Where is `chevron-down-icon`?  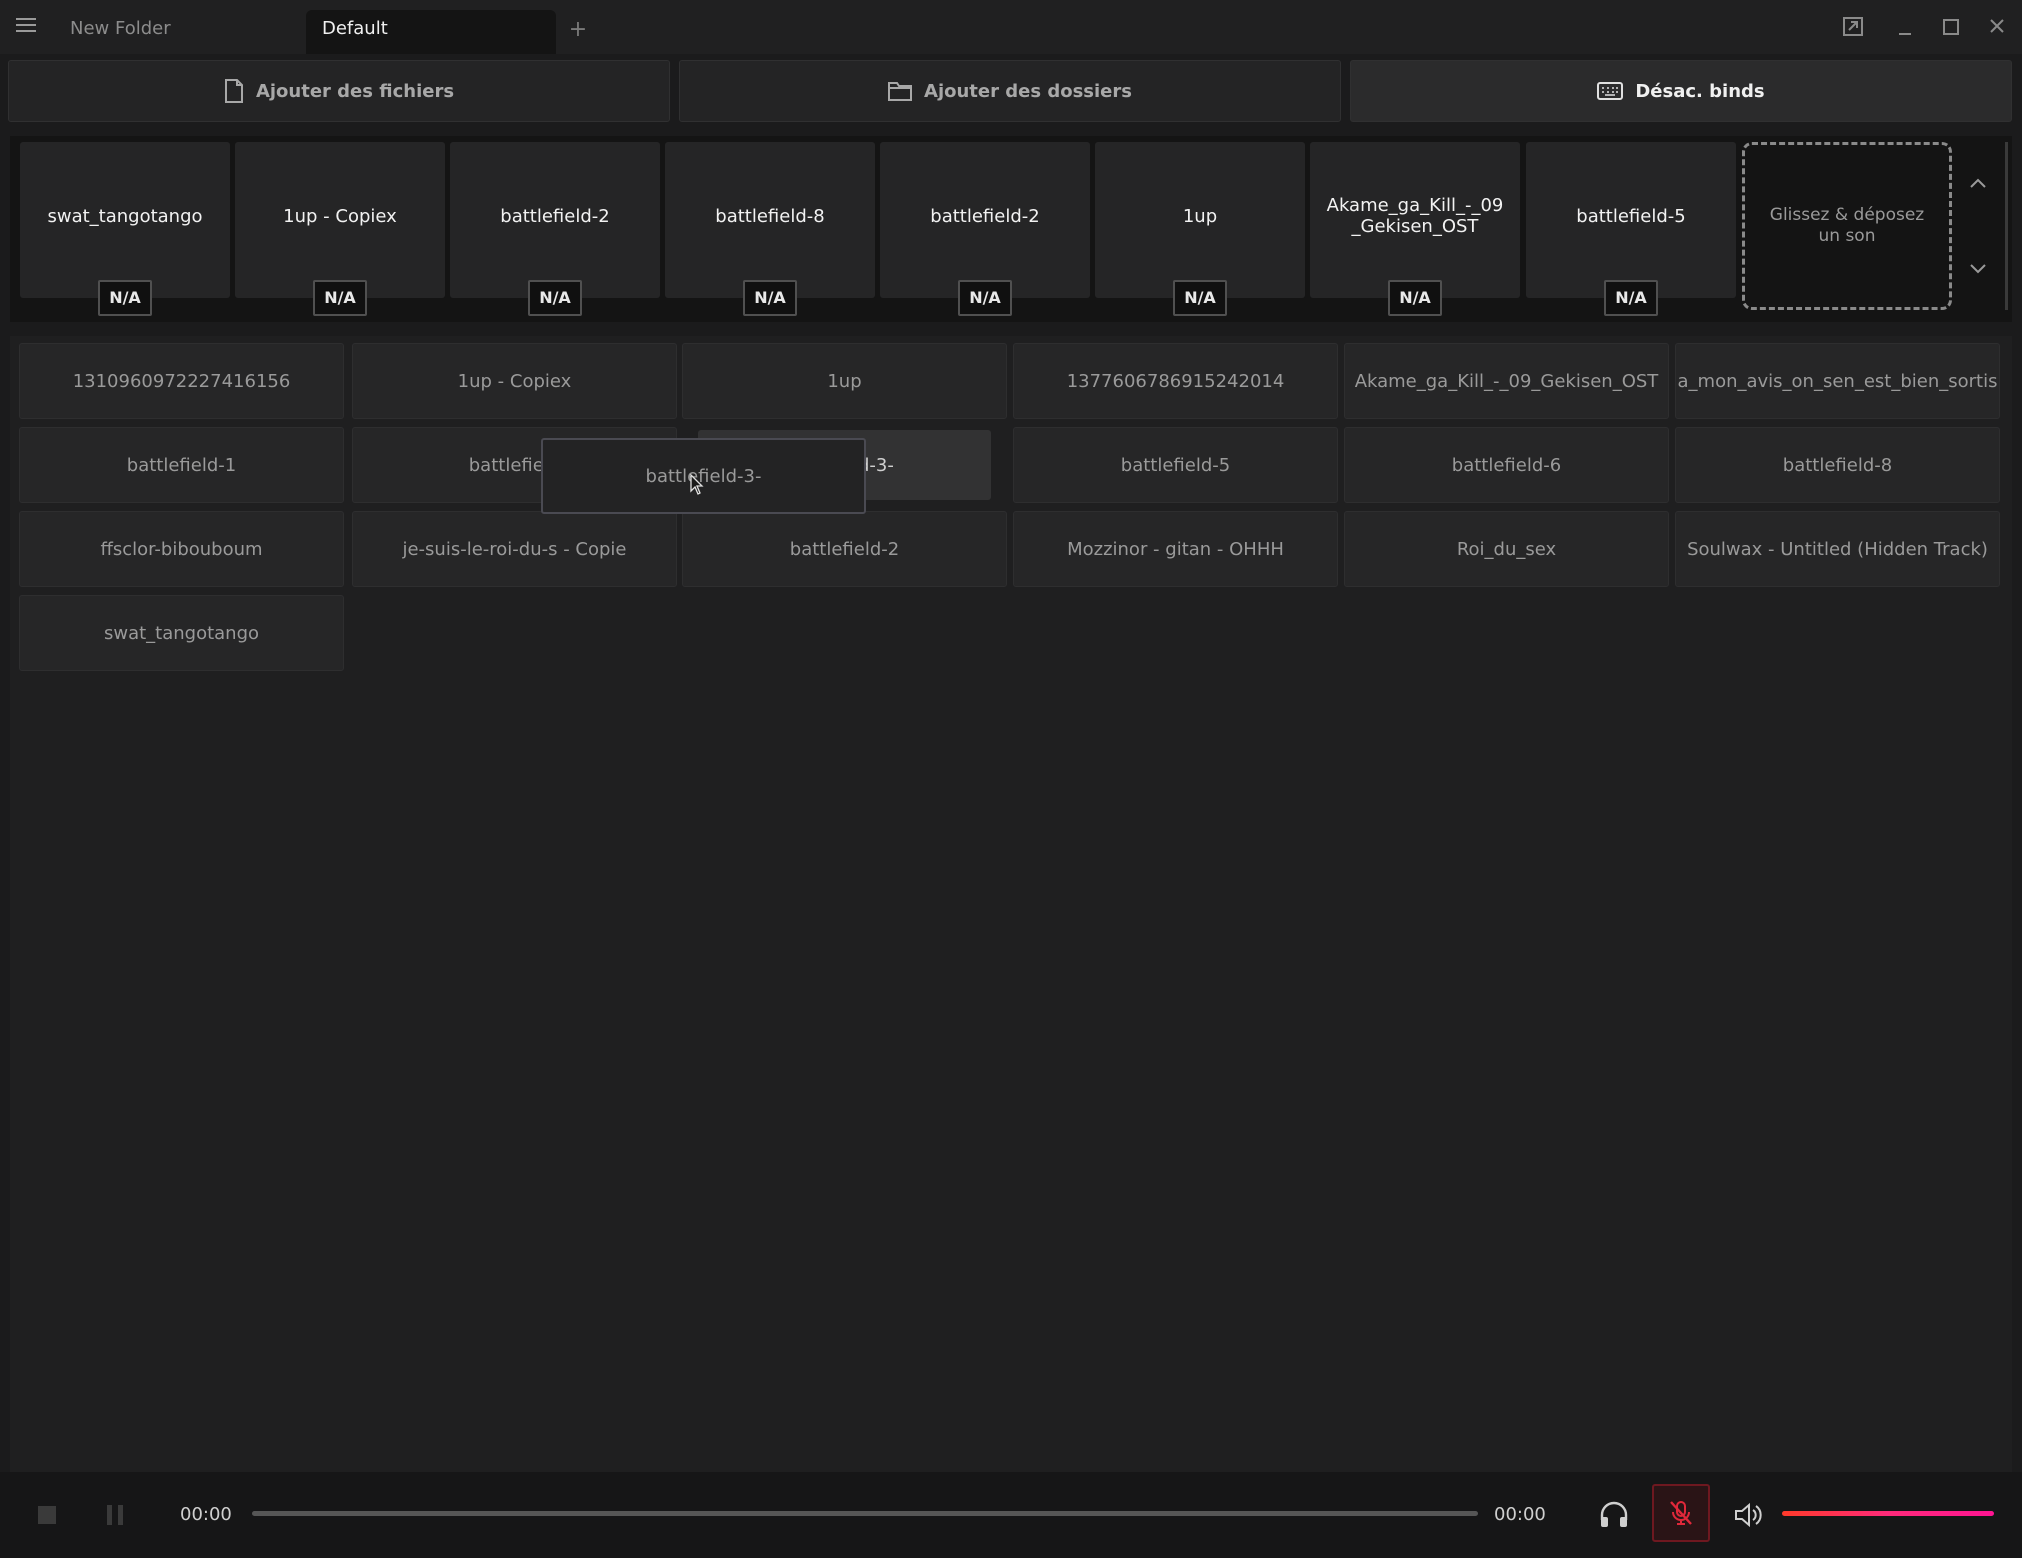
chevron-down-icon is located at coordinates (1978, 269).